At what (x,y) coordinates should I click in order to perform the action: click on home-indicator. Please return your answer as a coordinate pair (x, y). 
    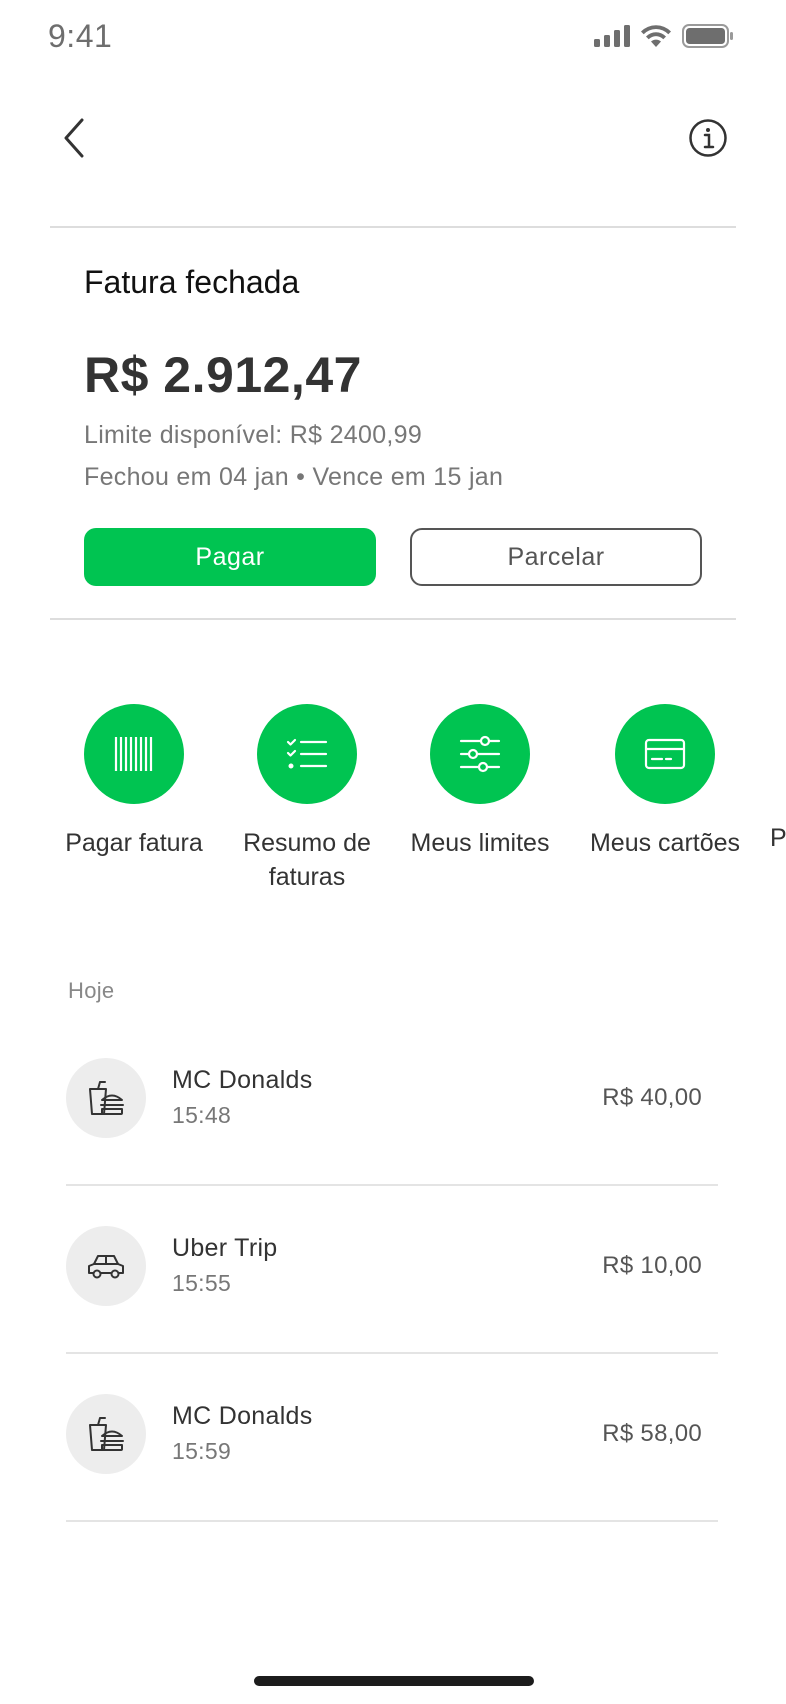
    Looking at the image, I should click on (394, 1681).